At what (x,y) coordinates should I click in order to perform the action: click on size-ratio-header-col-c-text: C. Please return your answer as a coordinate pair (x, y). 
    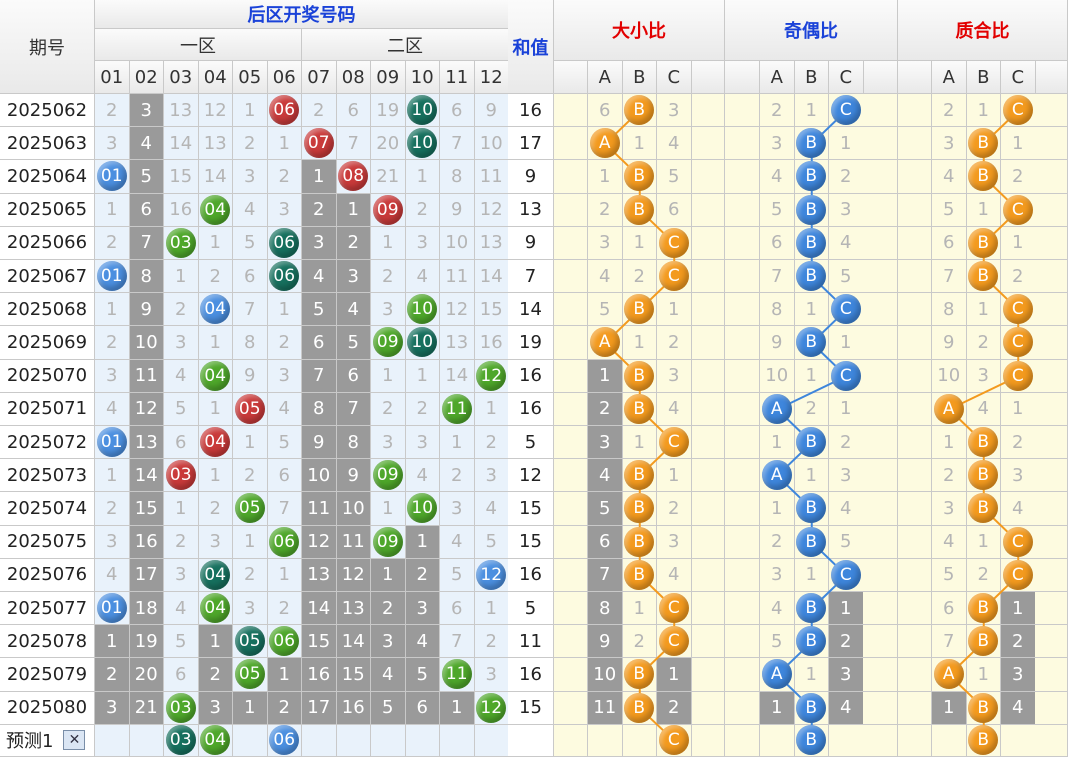
    Looking at the image, I should click on (674, 77).